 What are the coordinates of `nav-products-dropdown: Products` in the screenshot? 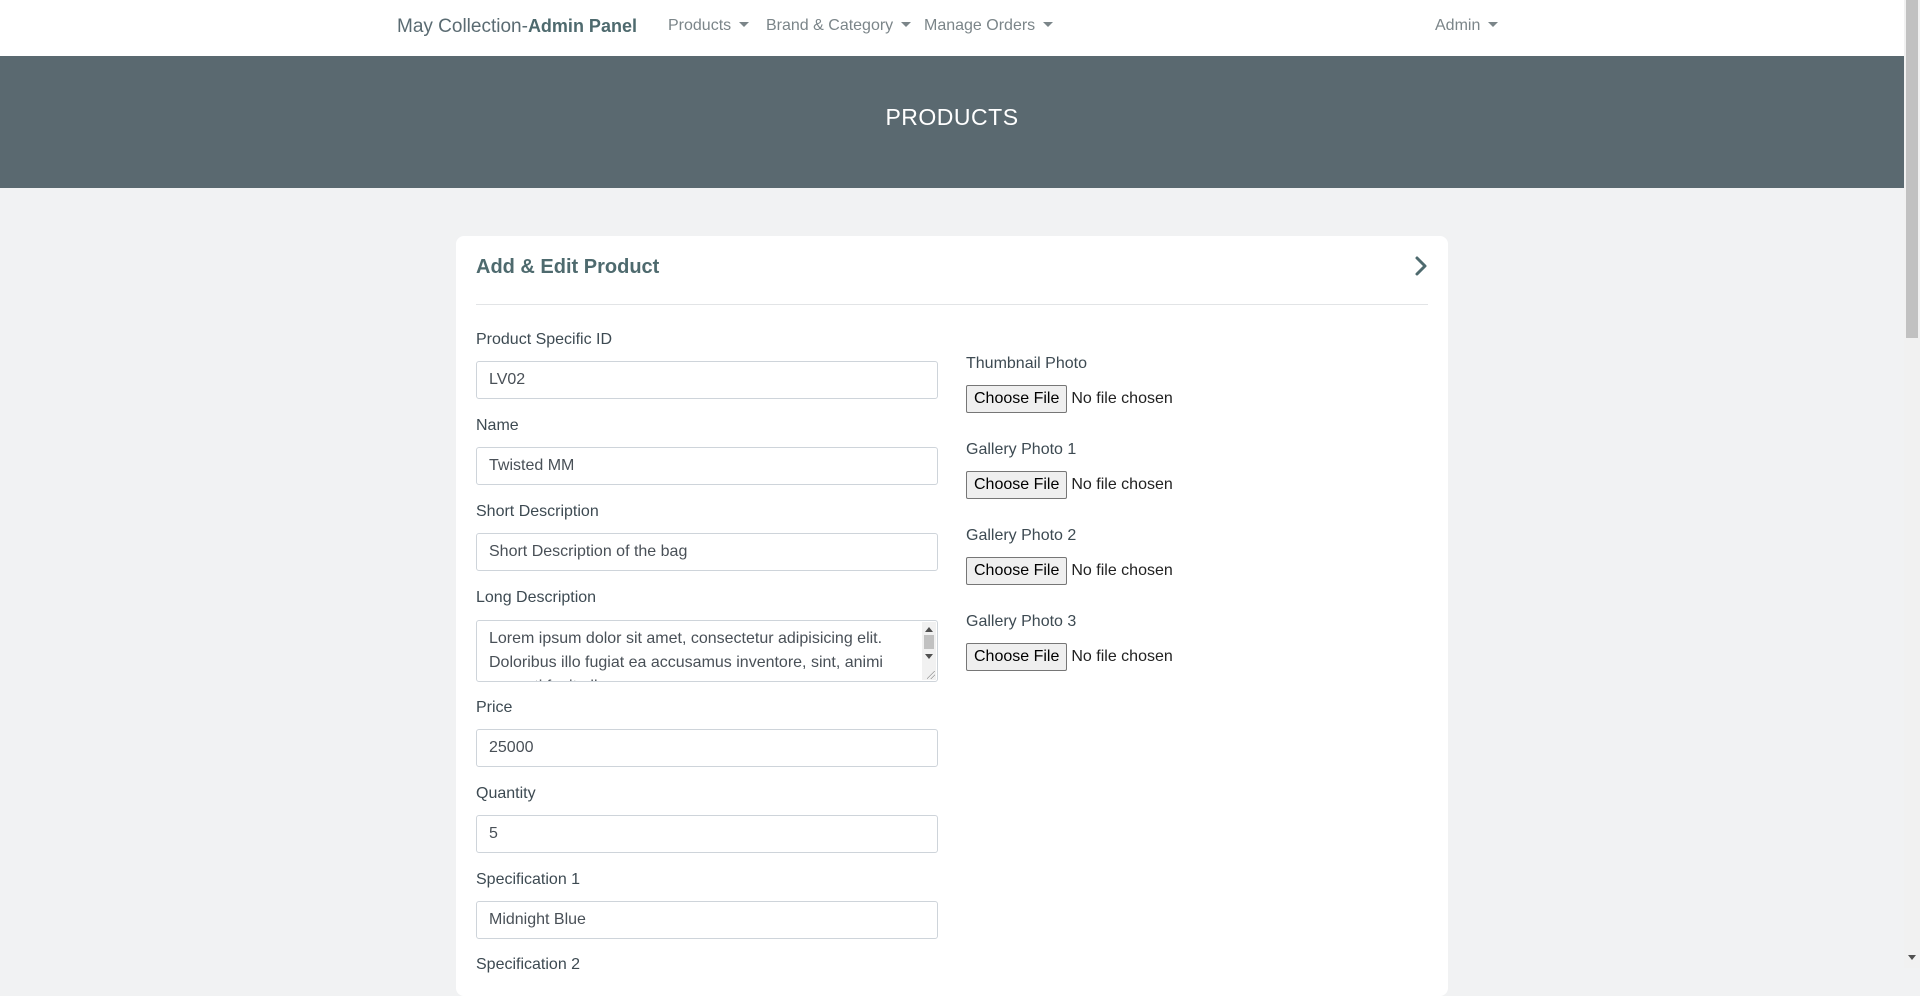 It's located at (709, 26).